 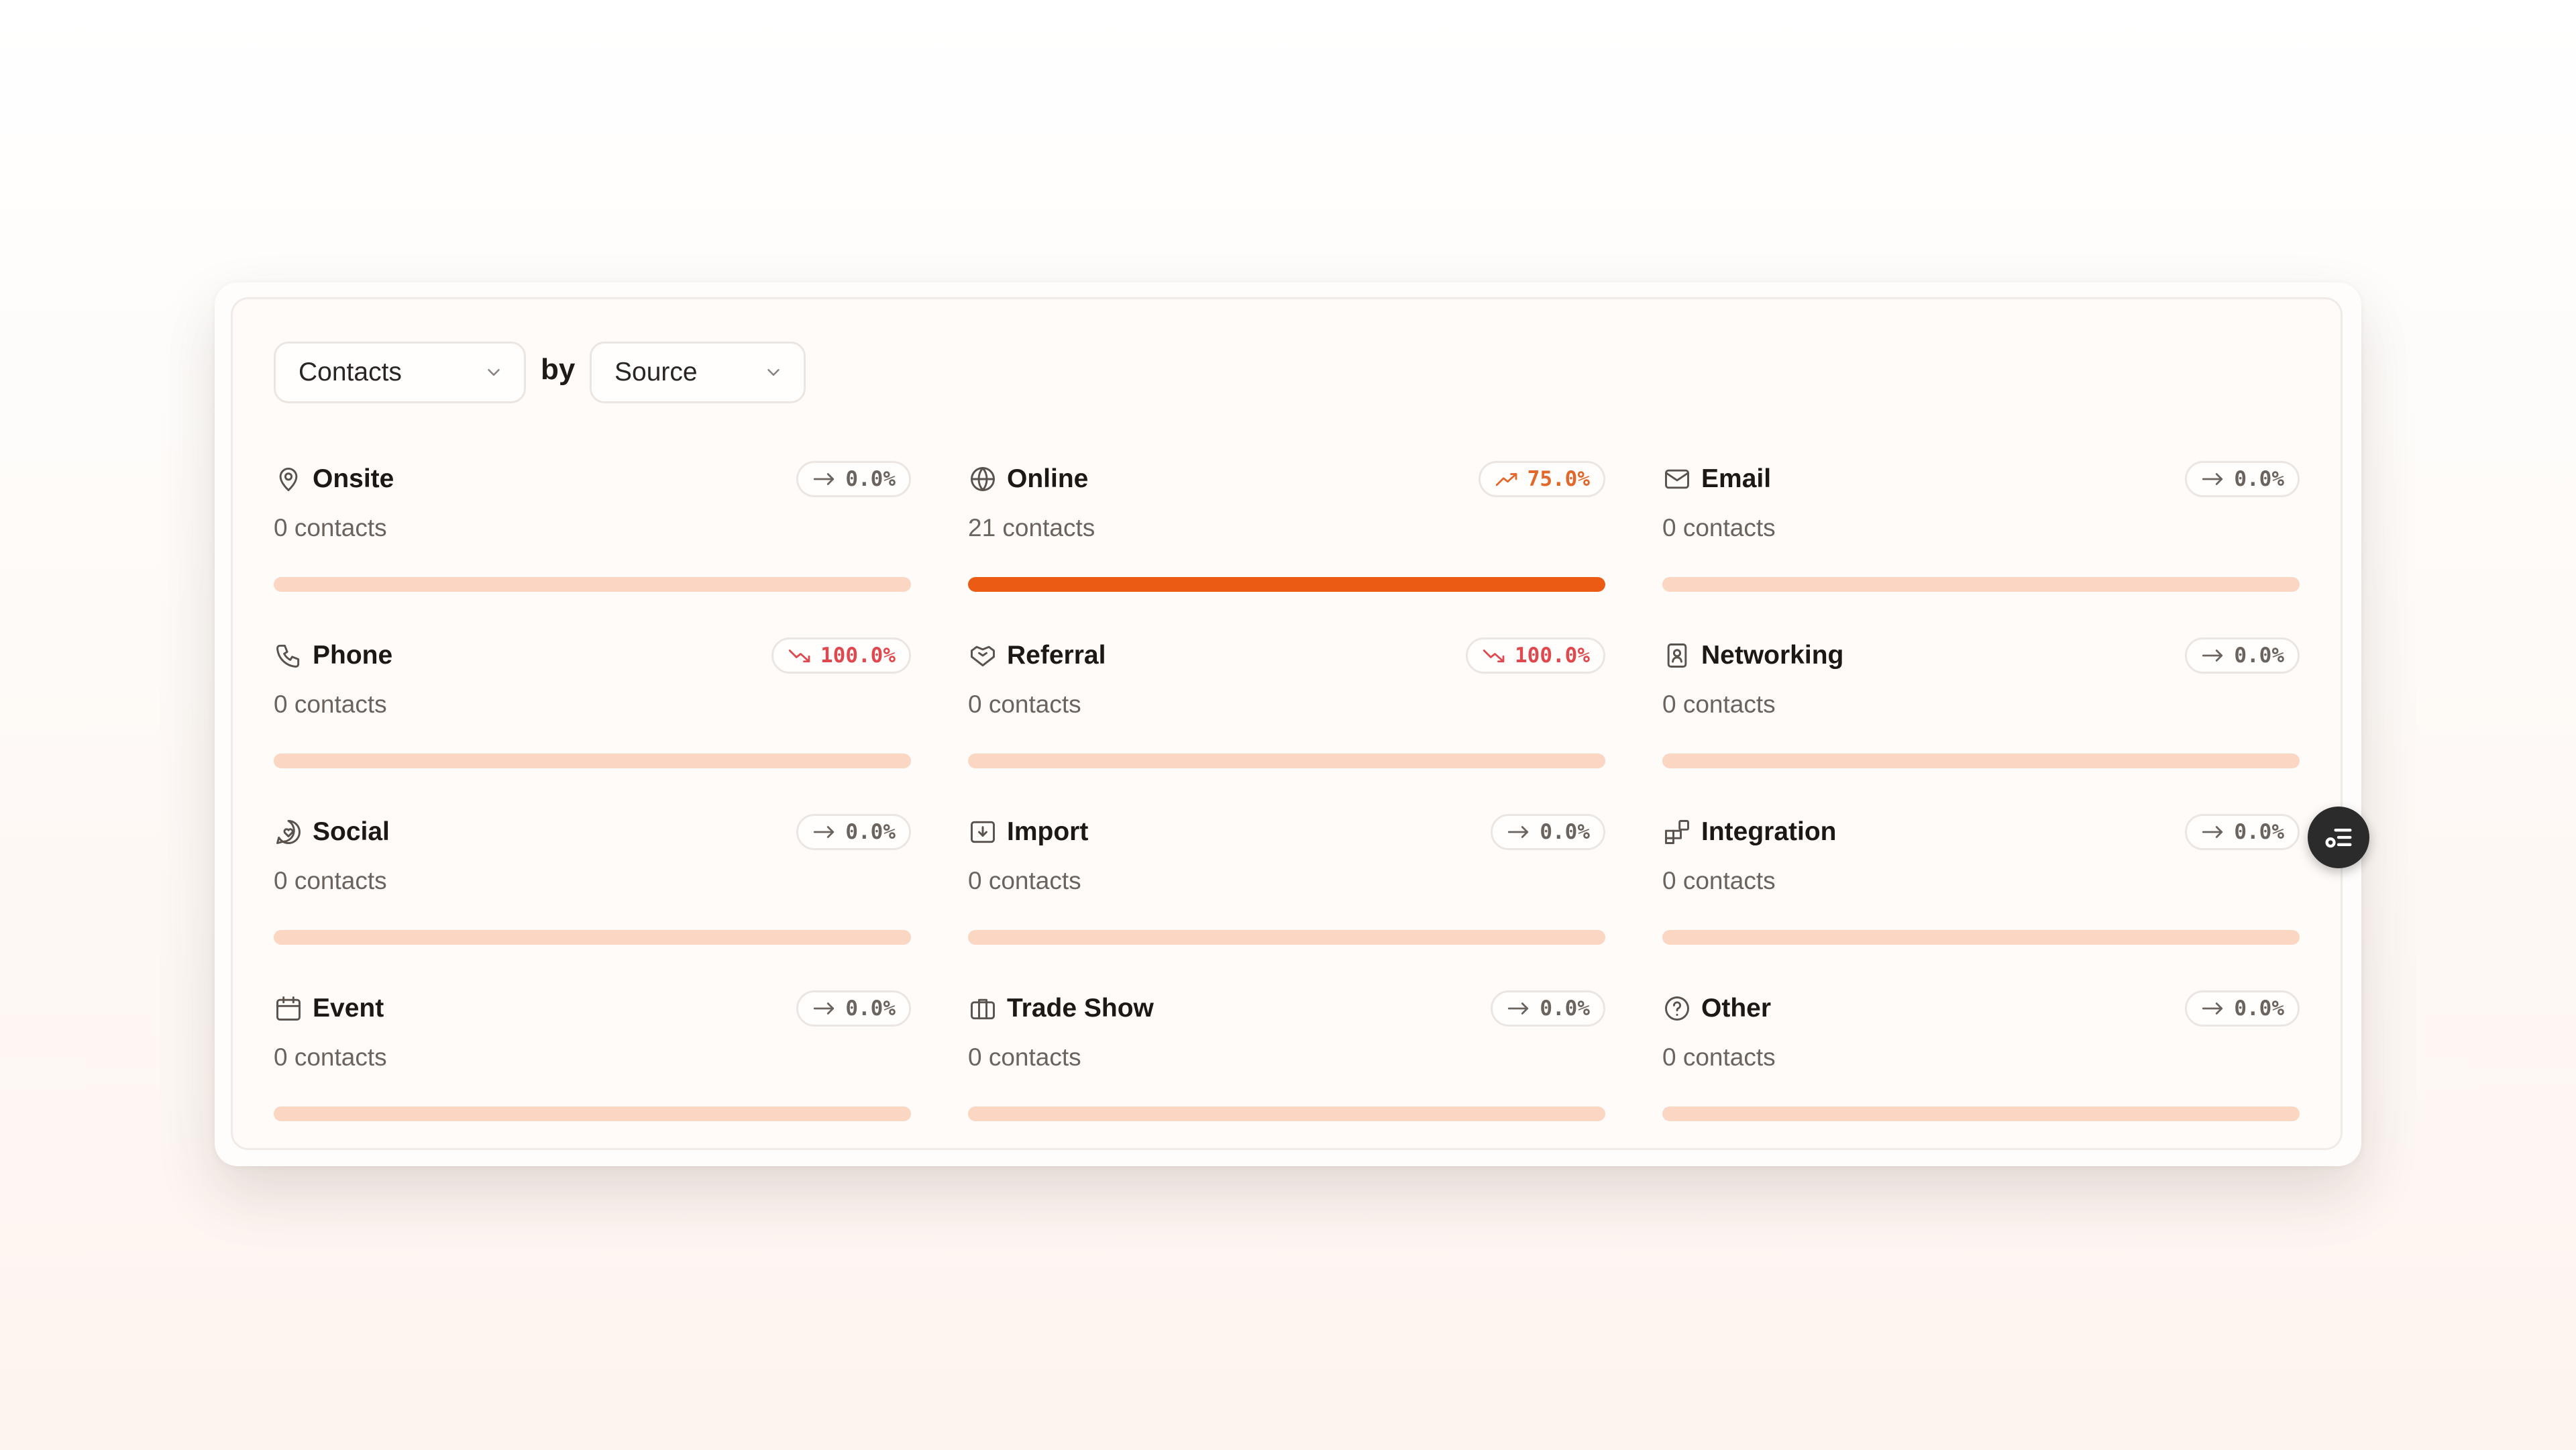 I want to click on trend-up-icon, so click(x=1506, y=479).